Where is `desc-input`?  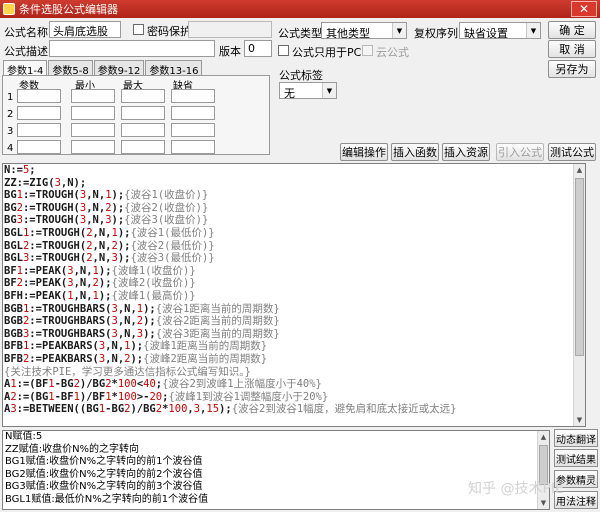
desc-input is located at coordinates (132, 48).